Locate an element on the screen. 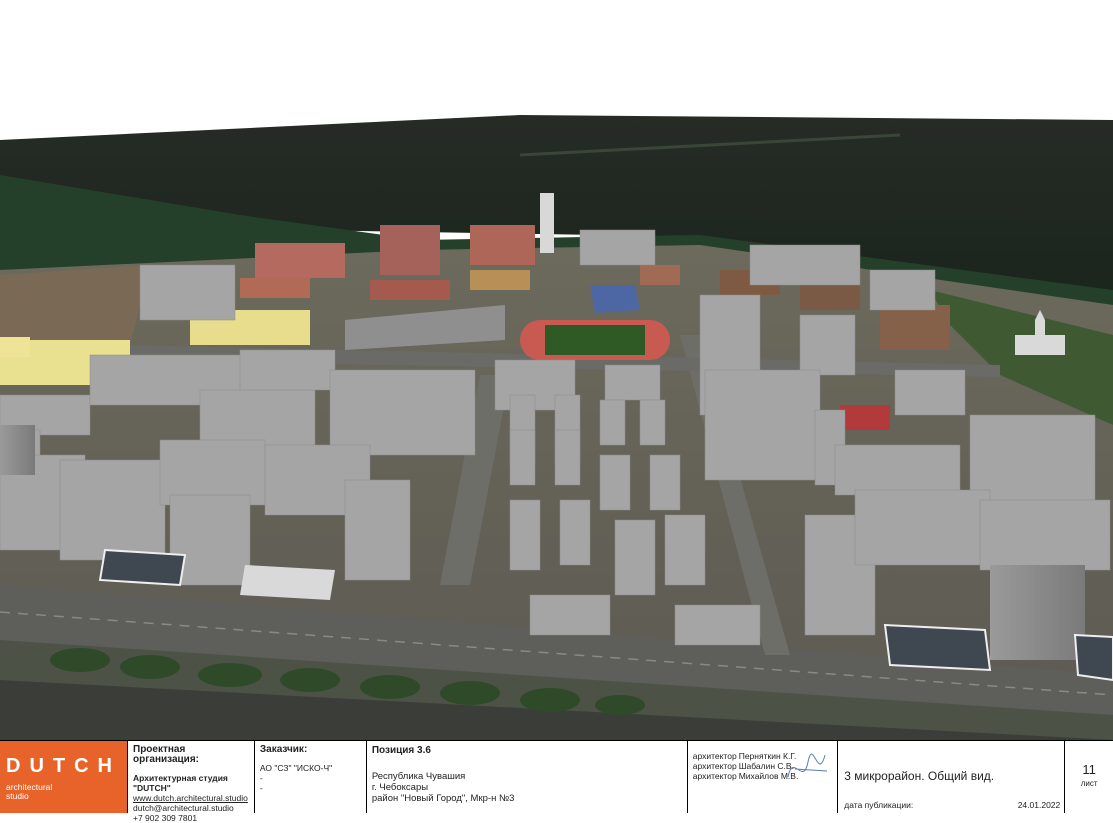 Image resolution: width=1113 pixels, height=823 pixels. sheet-number-label: лист is located at coordinates (1089, 783).